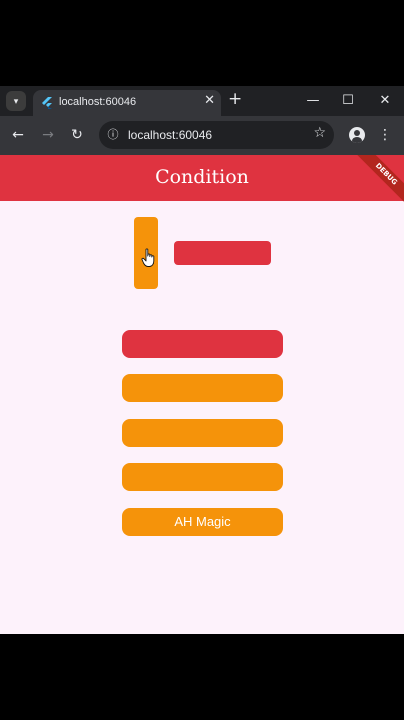 This screenshot has height=720, width=404. What do you see at coordinates (148, 257) in the screenshot?
I see `hand-cursor-icon` at bounding box center [148, 257].